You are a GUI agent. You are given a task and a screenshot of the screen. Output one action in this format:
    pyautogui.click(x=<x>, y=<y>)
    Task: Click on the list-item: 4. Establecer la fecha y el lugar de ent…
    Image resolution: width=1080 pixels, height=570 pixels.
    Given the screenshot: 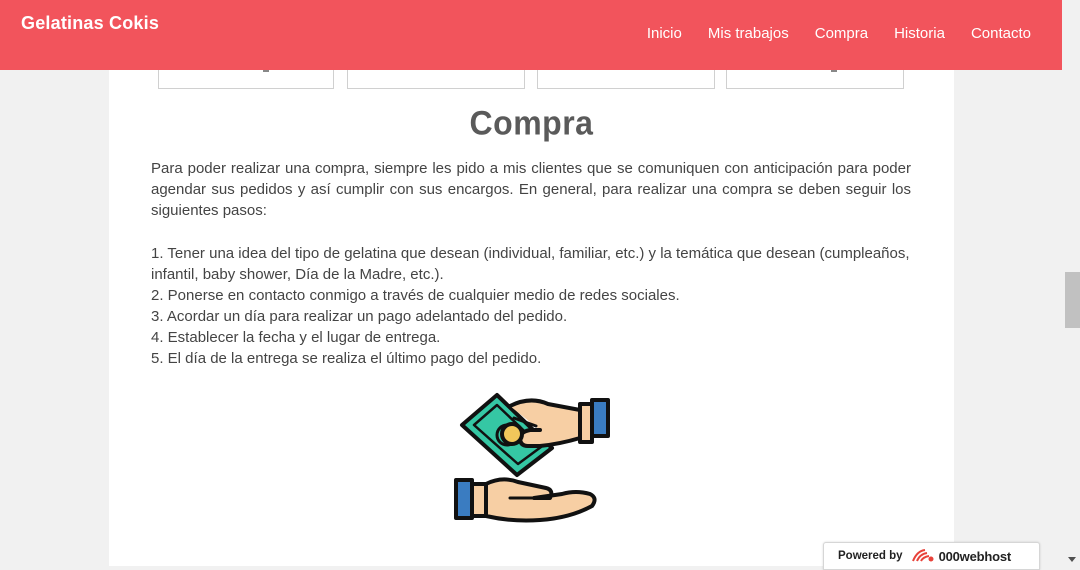 What is the action you would take?
    pyautogui.click(x=296, y=337)
    